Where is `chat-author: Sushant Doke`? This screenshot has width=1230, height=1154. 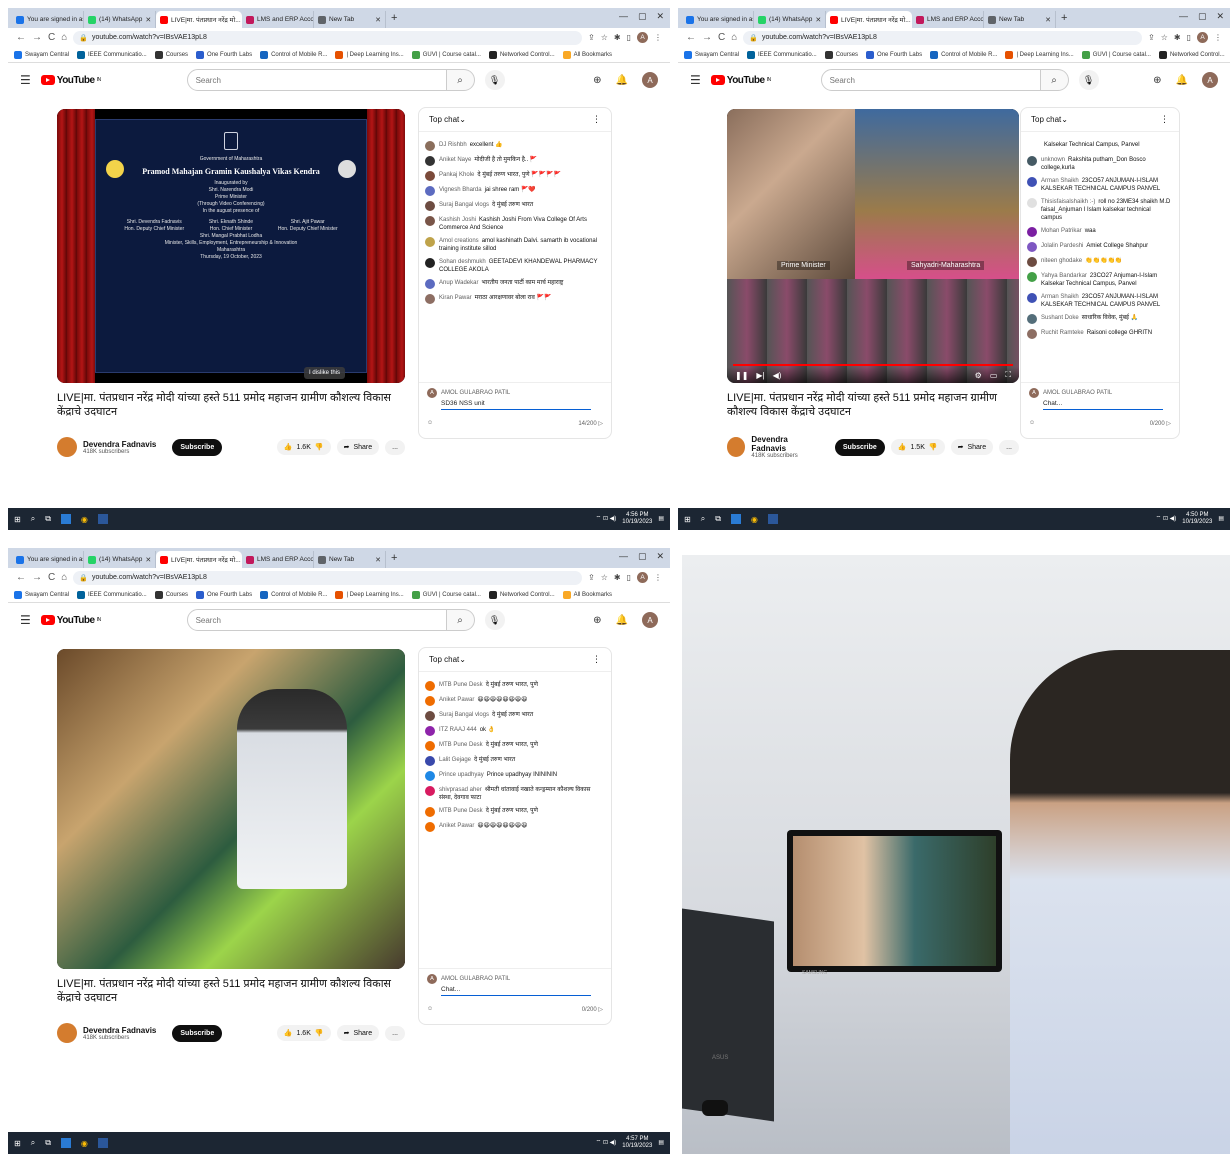
chat-author: Sushant Doke is located at coordinates (1060, 318).